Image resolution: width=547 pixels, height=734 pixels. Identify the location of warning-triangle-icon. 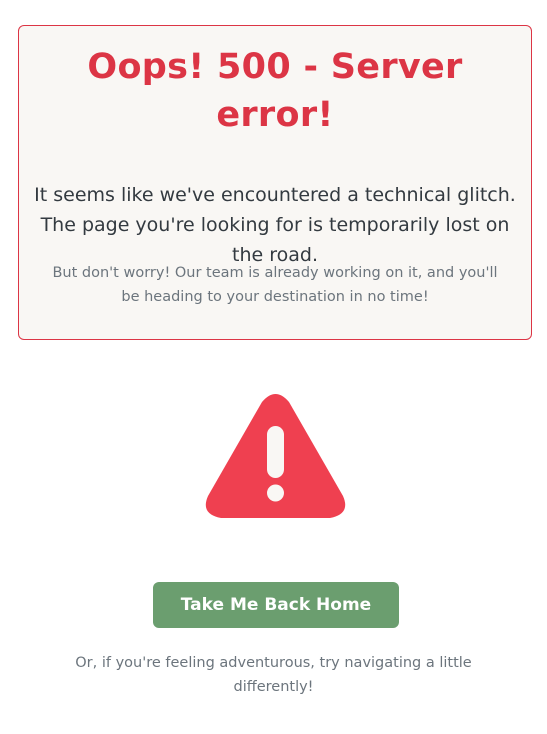
(275, 456).